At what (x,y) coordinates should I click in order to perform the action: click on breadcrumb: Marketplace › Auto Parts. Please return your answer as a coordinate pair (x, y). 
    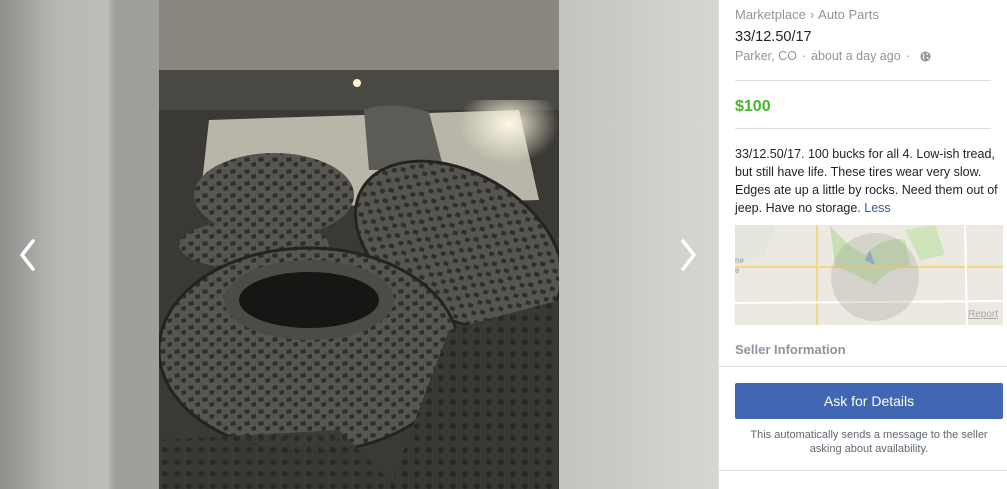
    Looking at the image, I should click on (807, 14).